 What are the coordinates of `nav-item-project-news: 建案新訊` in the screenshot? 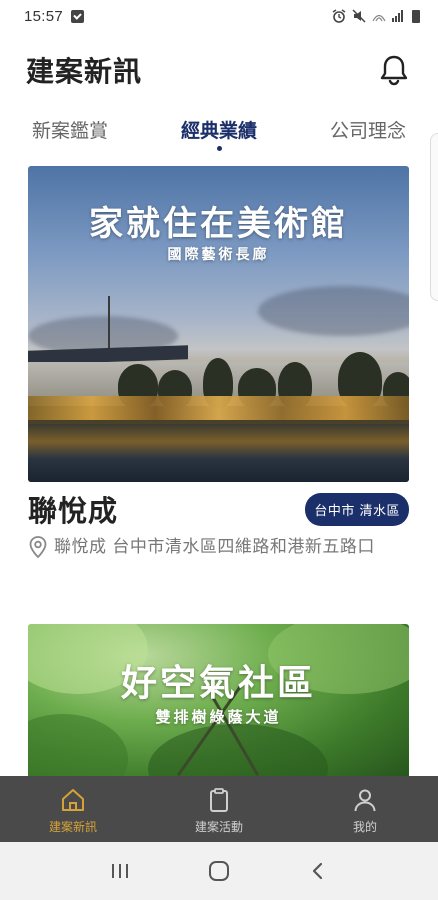 It's located at (73, 809).